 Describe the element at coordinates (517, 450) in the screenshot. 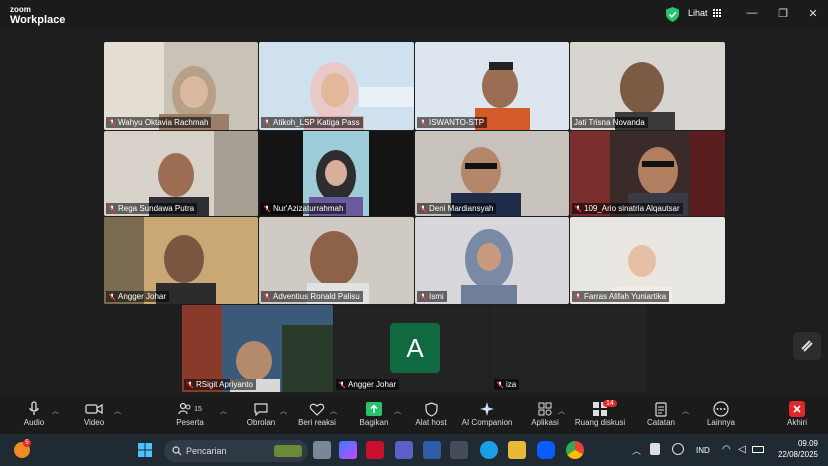

I see `file-explorer-icon` at that location.